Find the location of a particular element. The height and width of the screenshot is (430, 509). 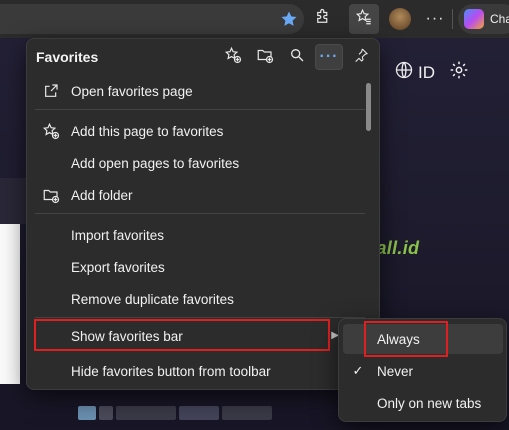

page-card is located at coordinates (10, 304).